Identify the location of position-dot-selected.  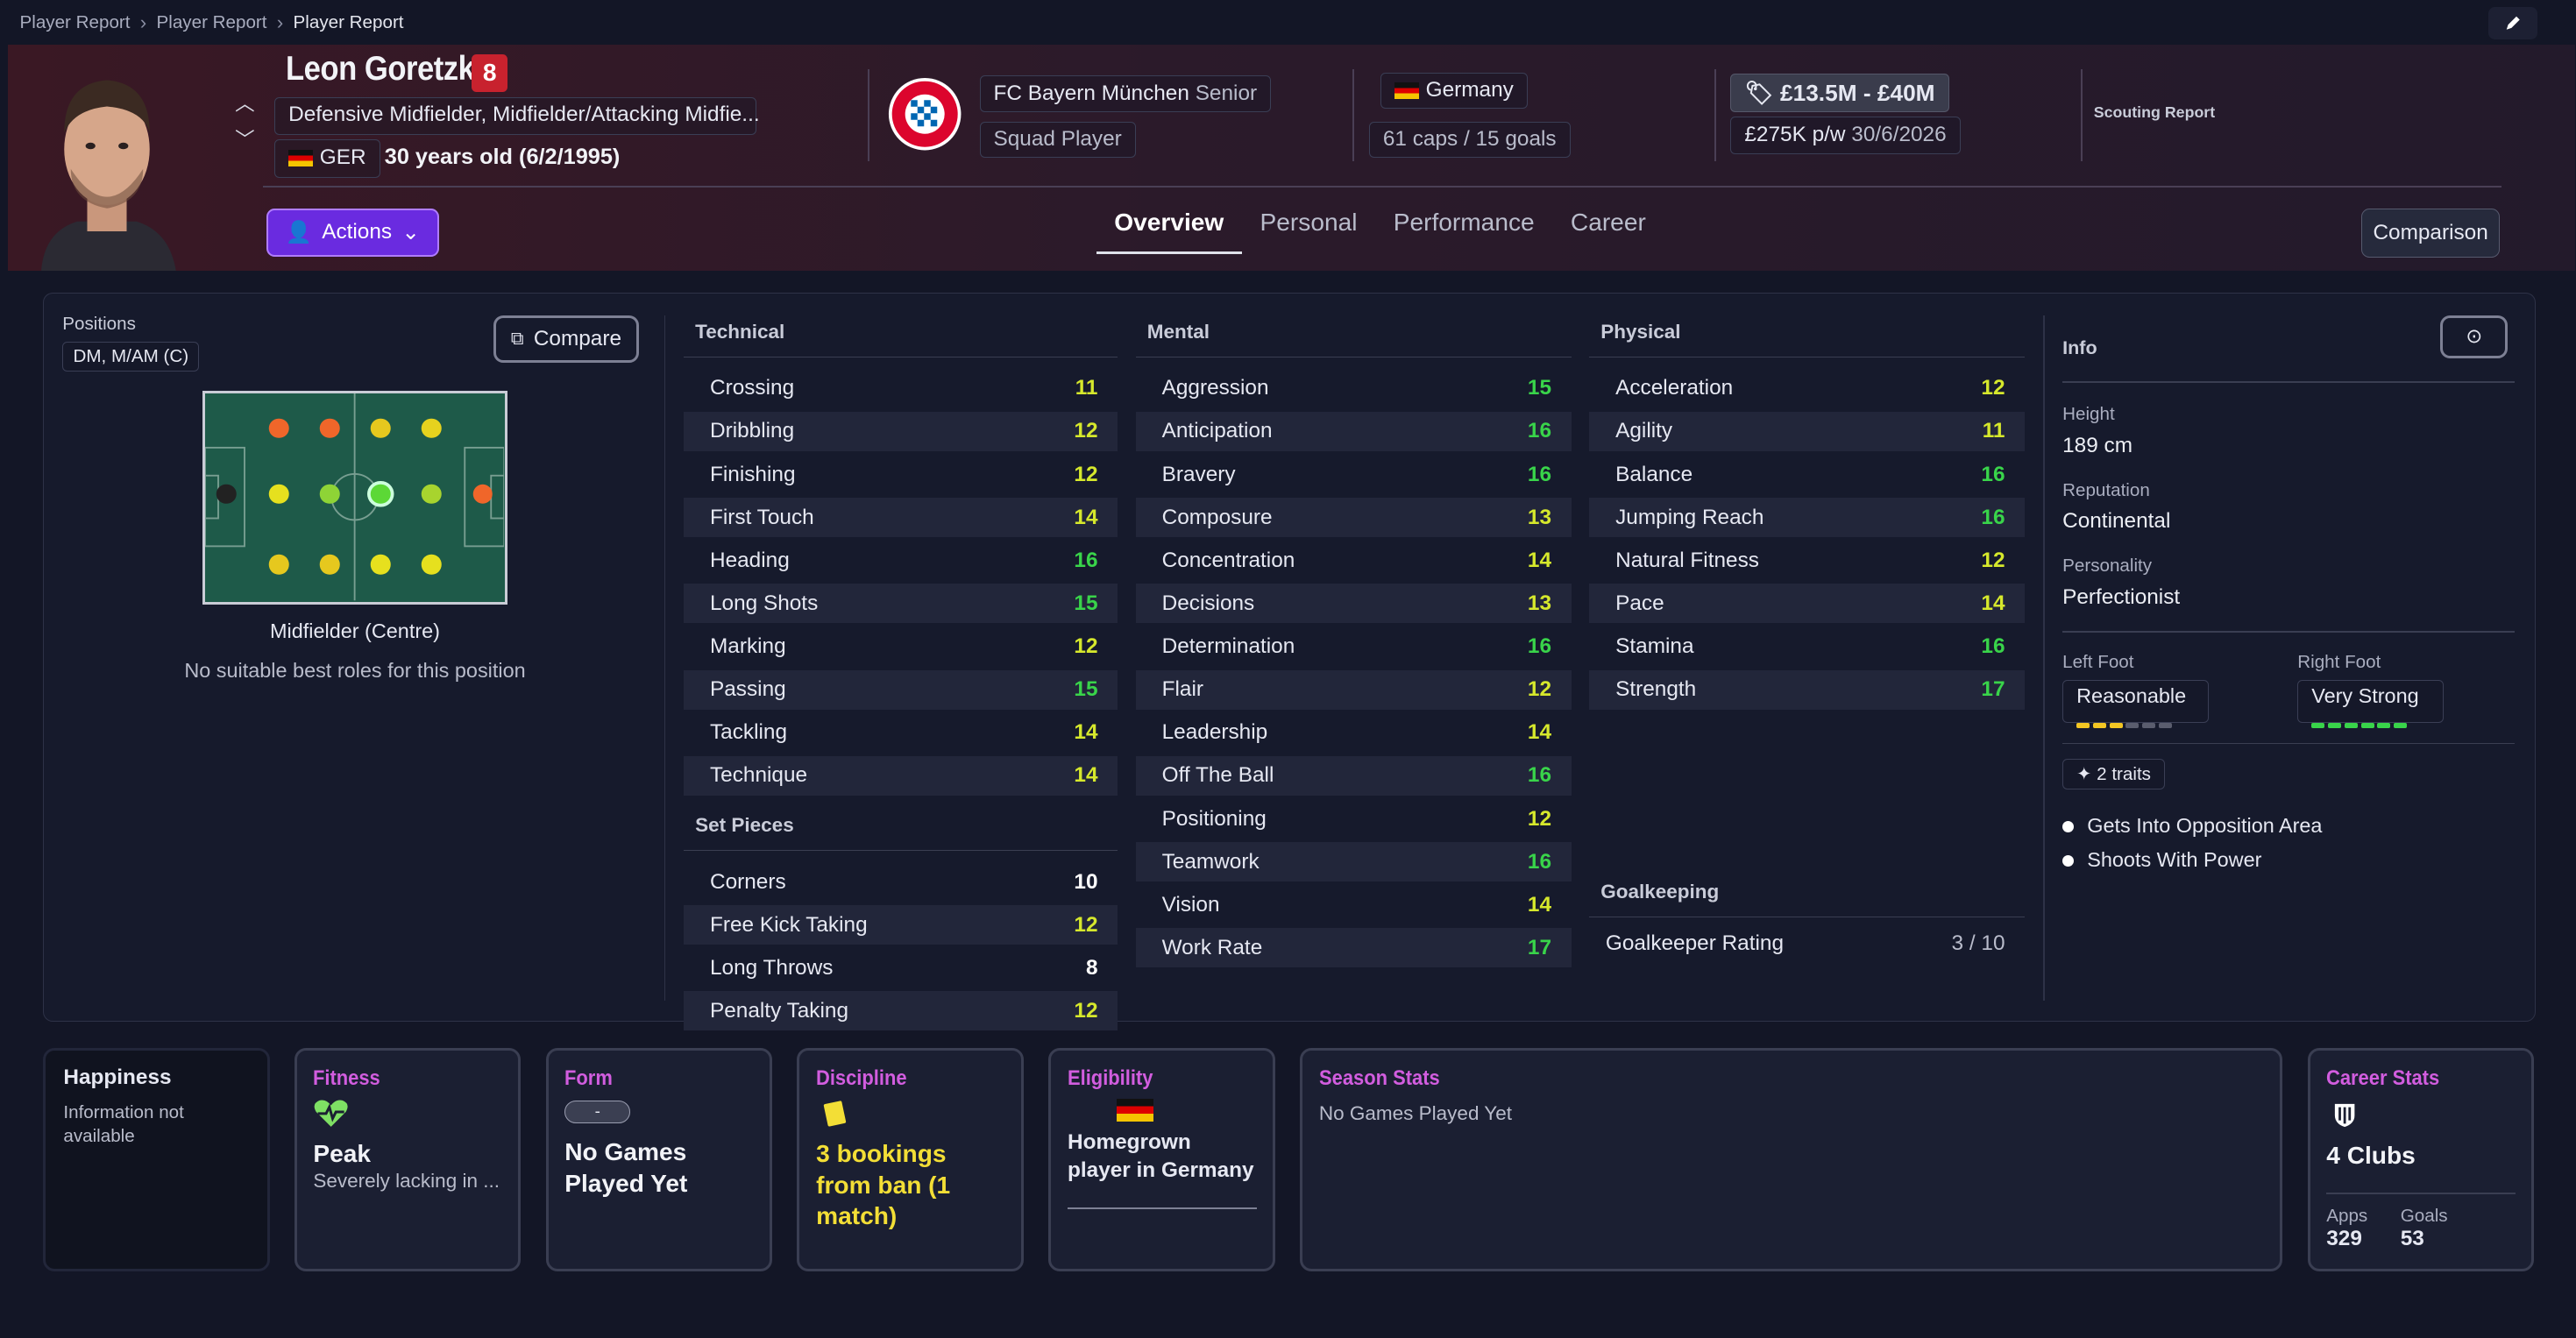
(381, 494).